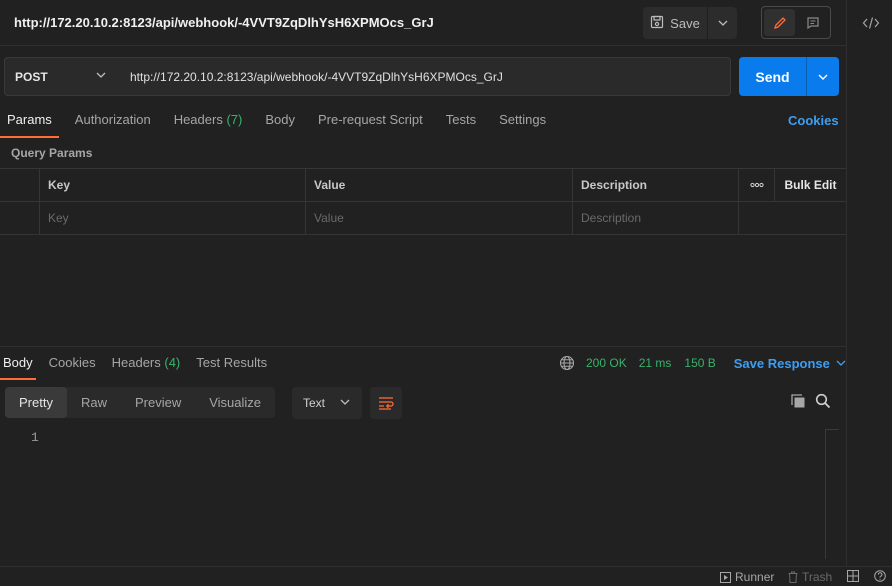 This screenshot has width=892, height=586. Describe the element at coordinates (869, 293) in the screenshot. I see `right-sidebar` at that location.